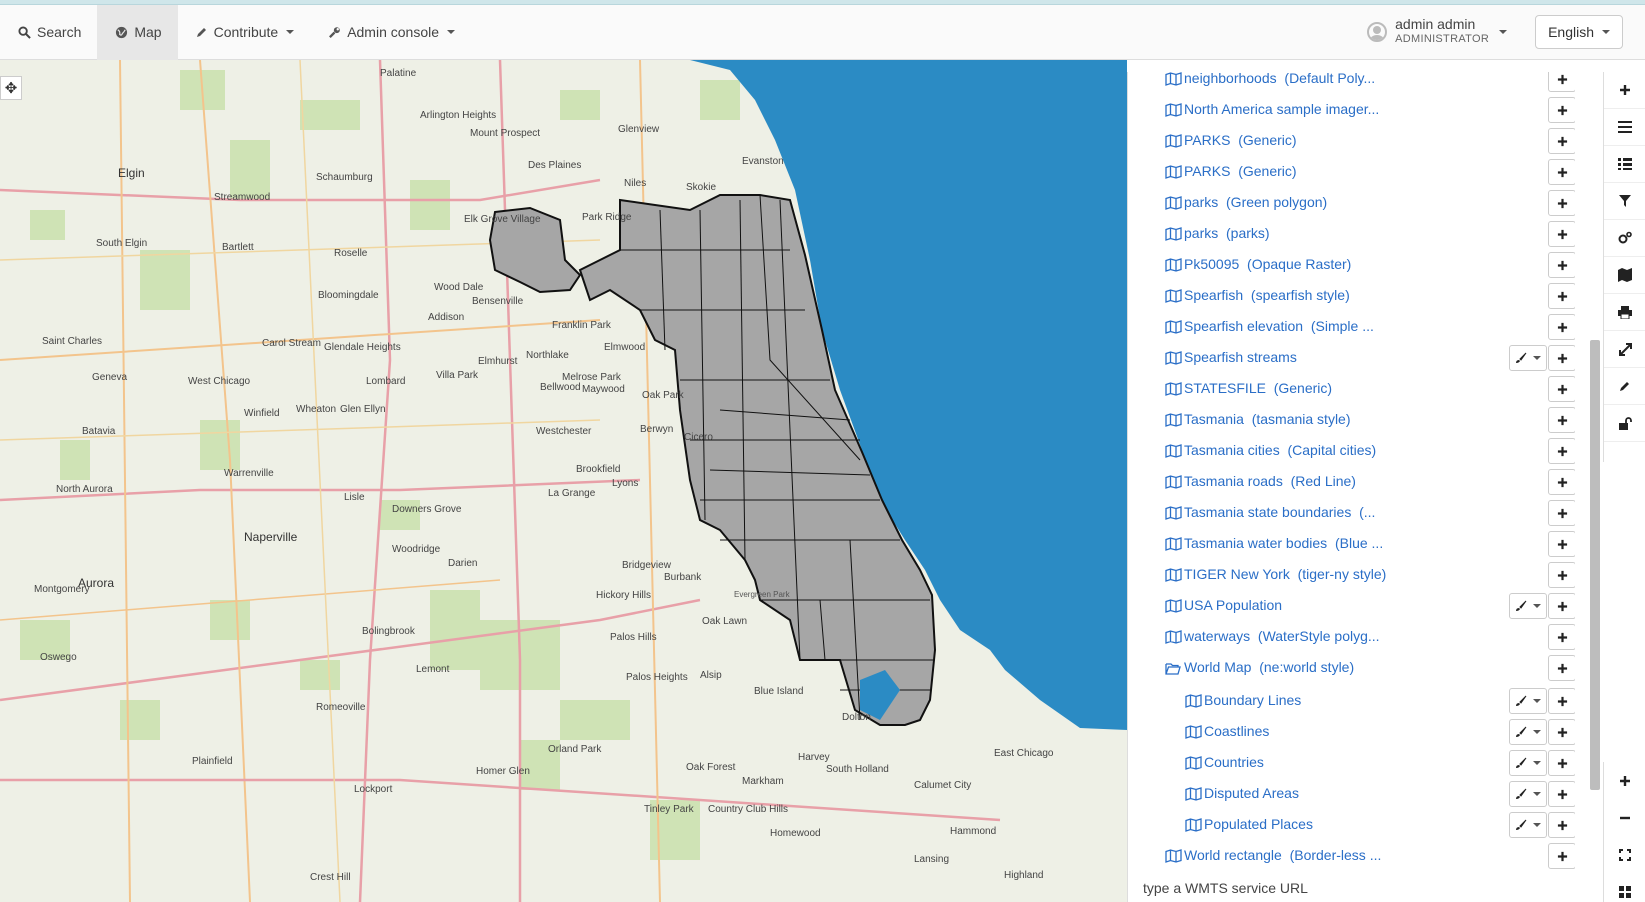 Image resolution: width=1645 pixels, height=902 pixels. What do you see at coordinates (1234, 762) in the screenshot?
I see `layer-label: Countries` at bounding box center [1234, 762].